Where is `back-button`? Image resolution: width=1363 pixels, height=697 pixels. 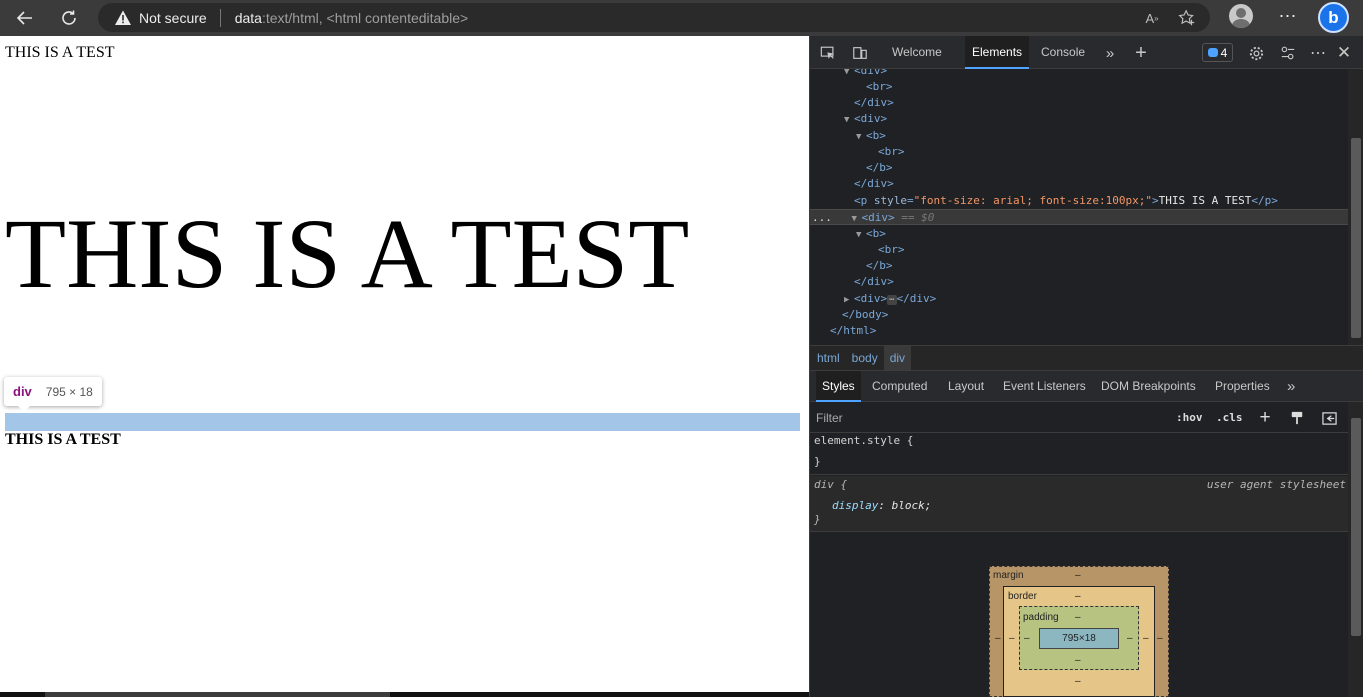
back-button is located at coordinates (25, 18).